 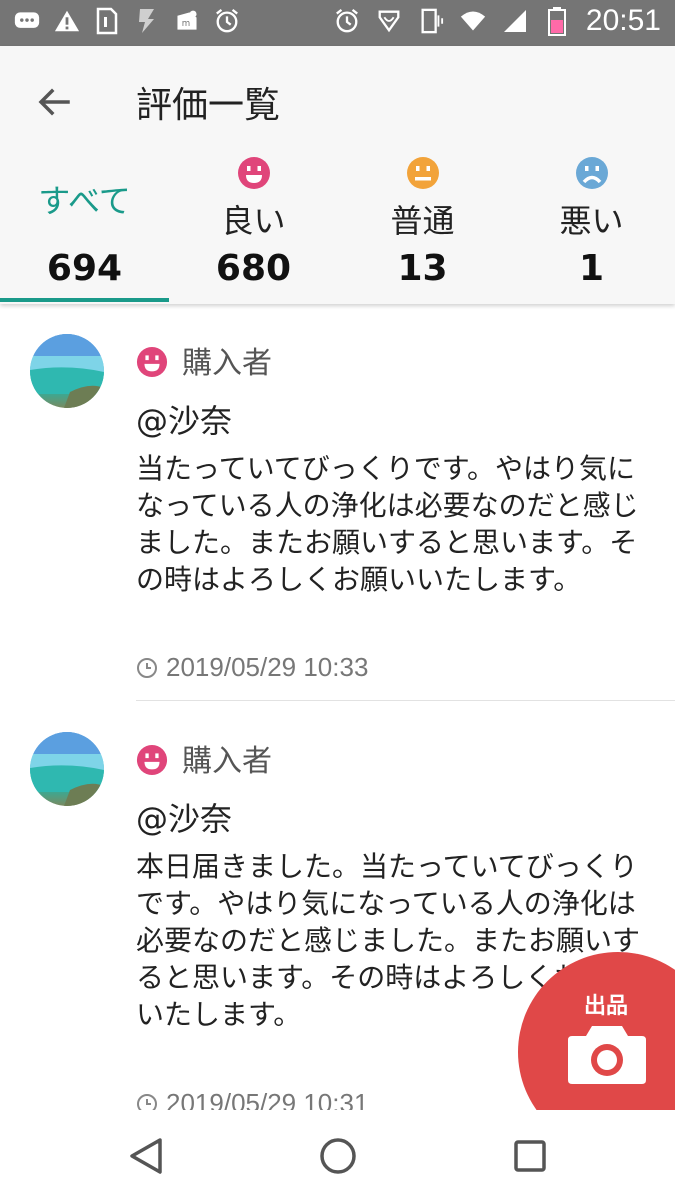 What do you see at coordinates (84, 223) in the screenshot?
I see `tab-all: すべて 694` at bounding box center [84, 223].